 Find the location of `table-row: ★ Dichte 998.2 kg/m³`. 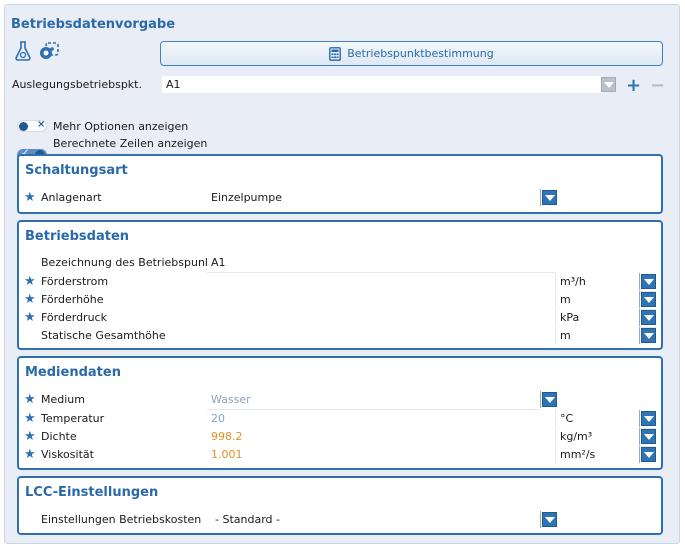

table-row: ★ Dichte 998.2 kg/m³ is located at coordinates (340, 437).